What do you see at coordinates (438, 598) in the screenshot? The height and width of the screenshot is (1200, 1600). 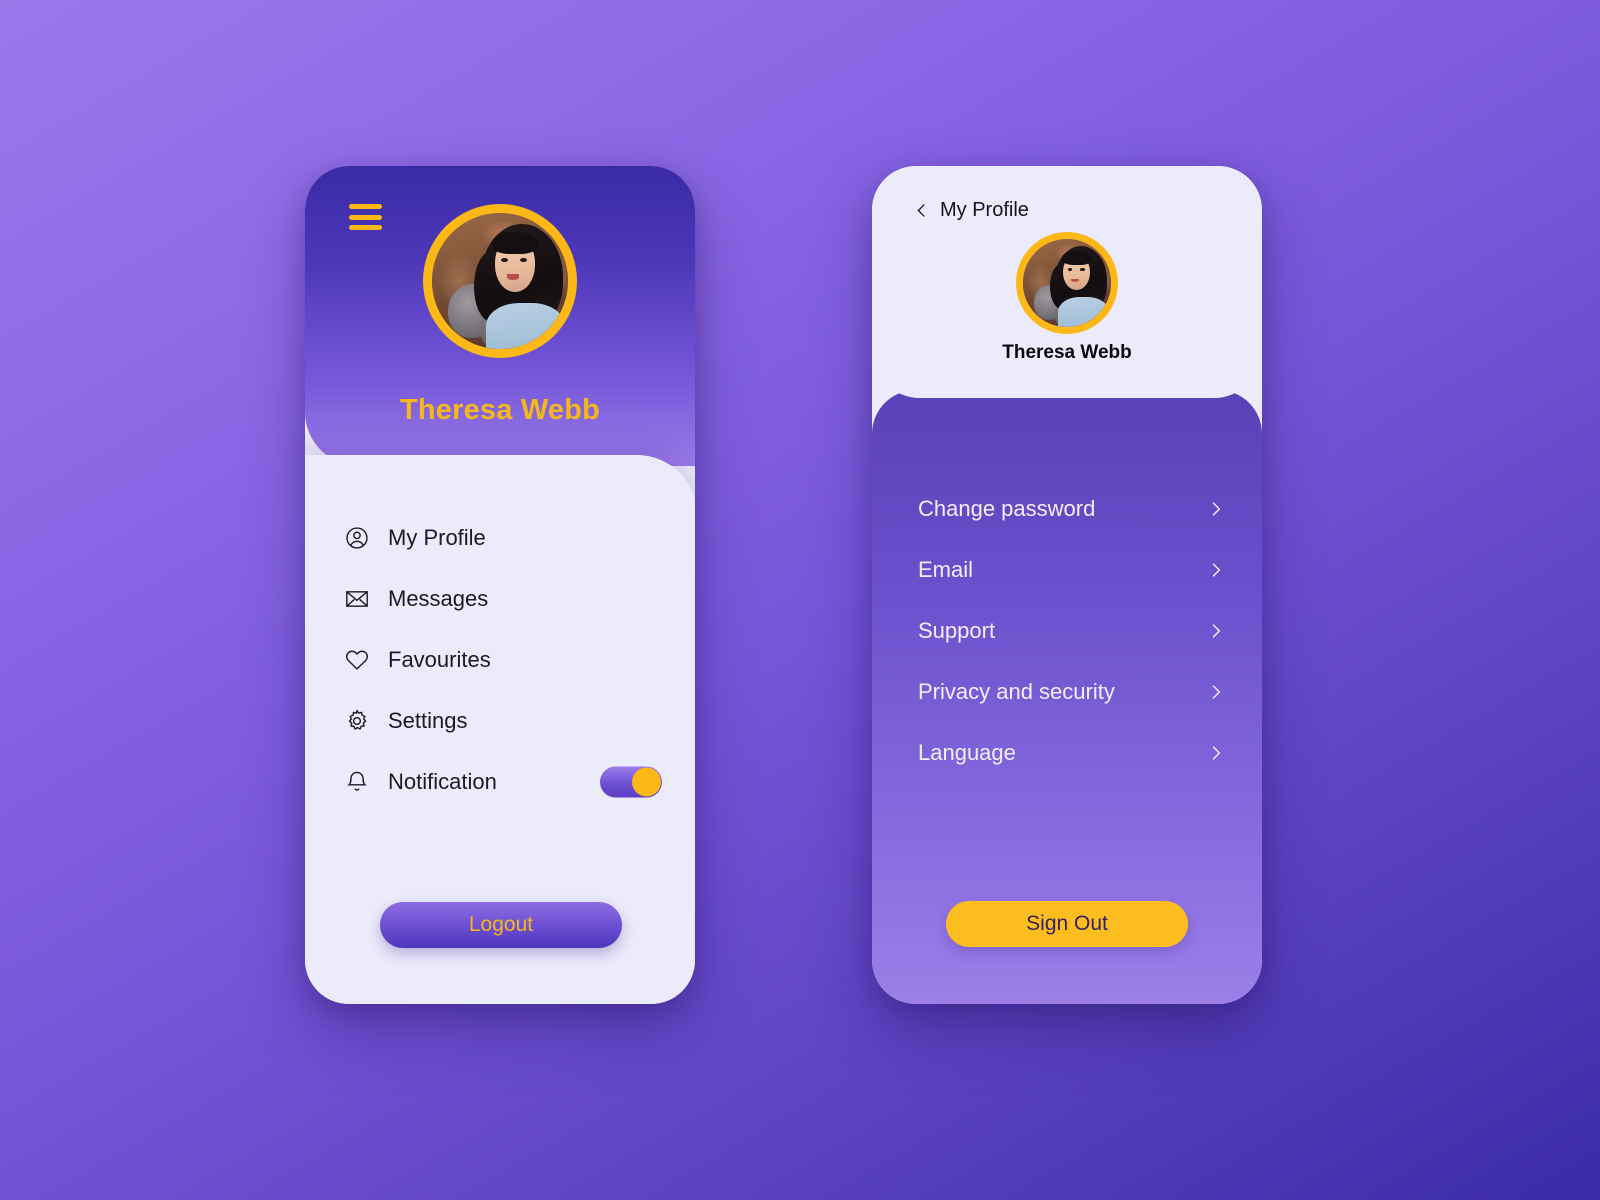 I see `menu-item-label: Messages` at bounding box center [438, 598].